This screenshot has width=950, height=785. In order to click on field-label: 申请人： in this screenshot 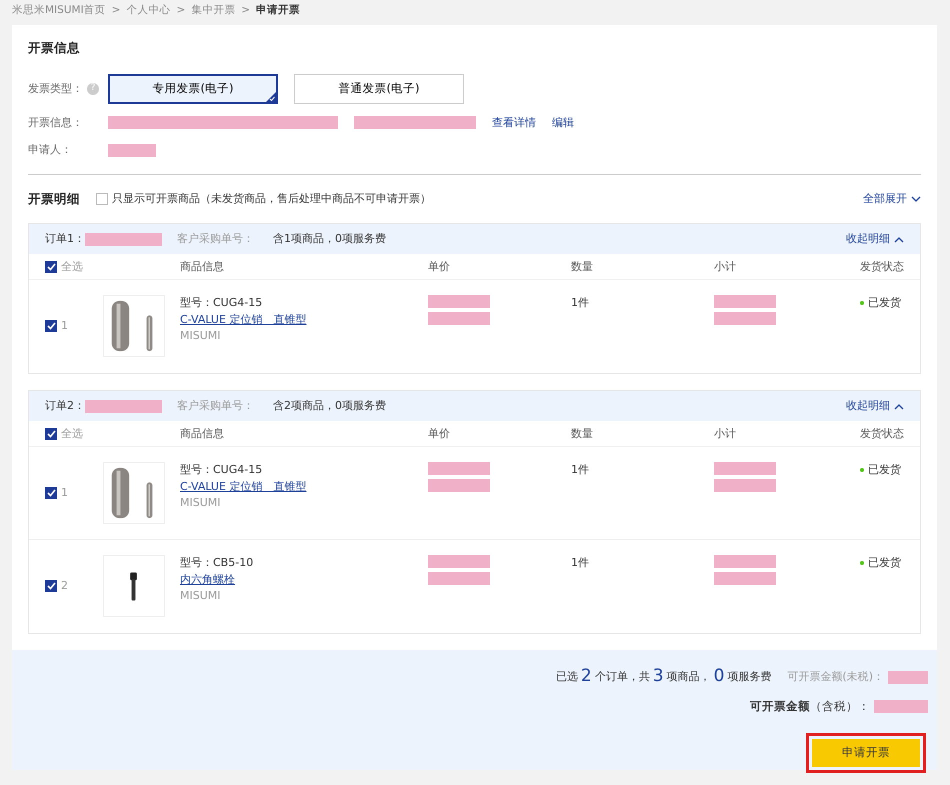, I will do `click(50, 150)`.